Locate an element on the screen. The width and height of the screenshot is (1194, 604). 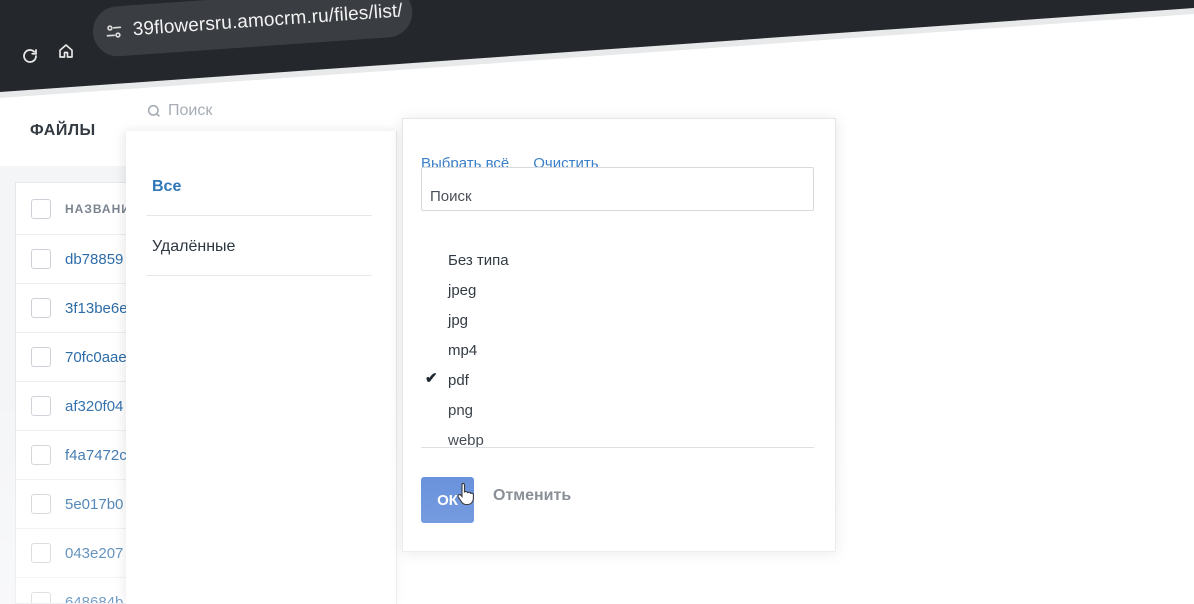
table-row: f4a7472c is located at coordinates (71, 455).